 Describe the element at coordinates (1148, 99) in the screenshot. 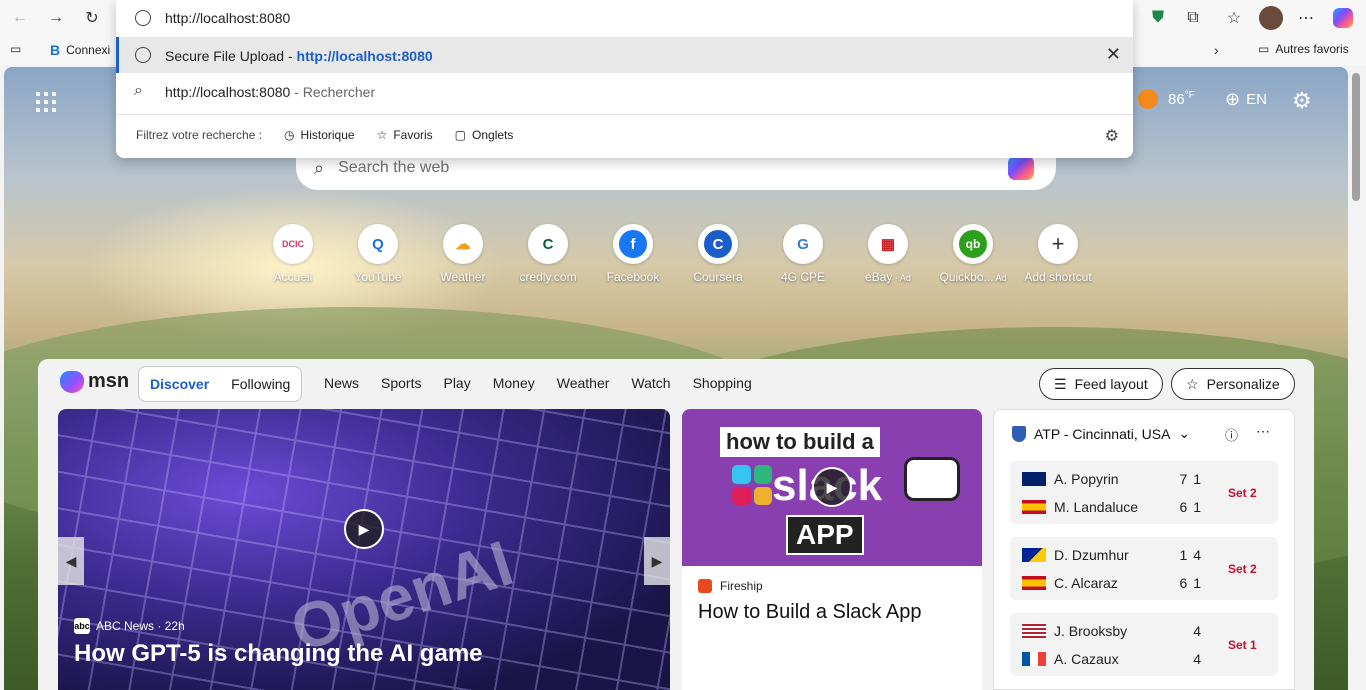

I see `sun-icon` at that location.